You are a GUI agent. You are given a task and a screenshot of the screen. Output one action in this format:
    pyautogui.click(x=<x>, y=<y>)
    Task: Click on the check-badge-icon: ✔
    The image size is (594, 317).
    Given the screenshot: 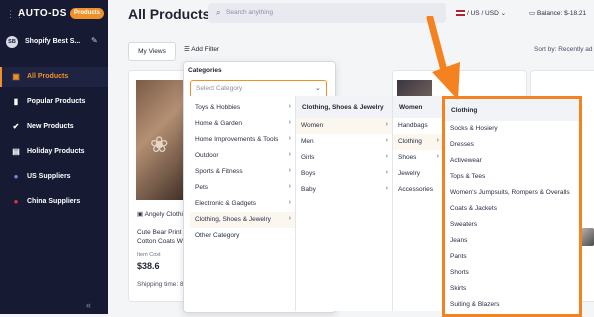 What is the action you would take?
    pyautogui.click(x=16, y=126)
    